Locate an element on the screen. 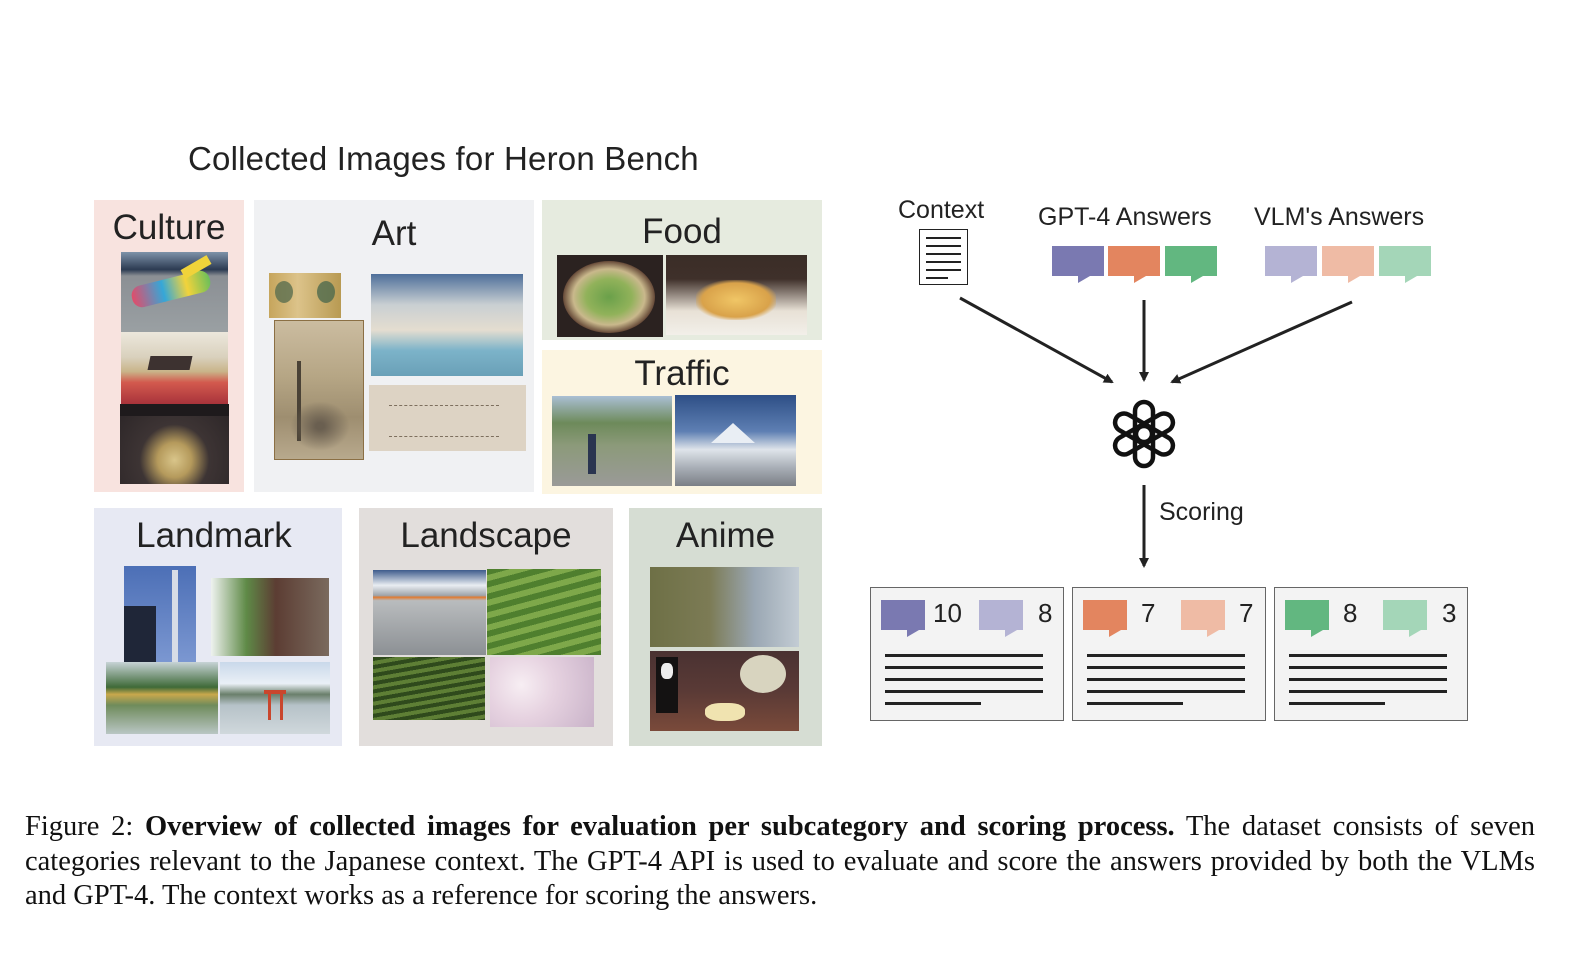  arrow-context-to-scorer is located at coordinates (1036, 340).